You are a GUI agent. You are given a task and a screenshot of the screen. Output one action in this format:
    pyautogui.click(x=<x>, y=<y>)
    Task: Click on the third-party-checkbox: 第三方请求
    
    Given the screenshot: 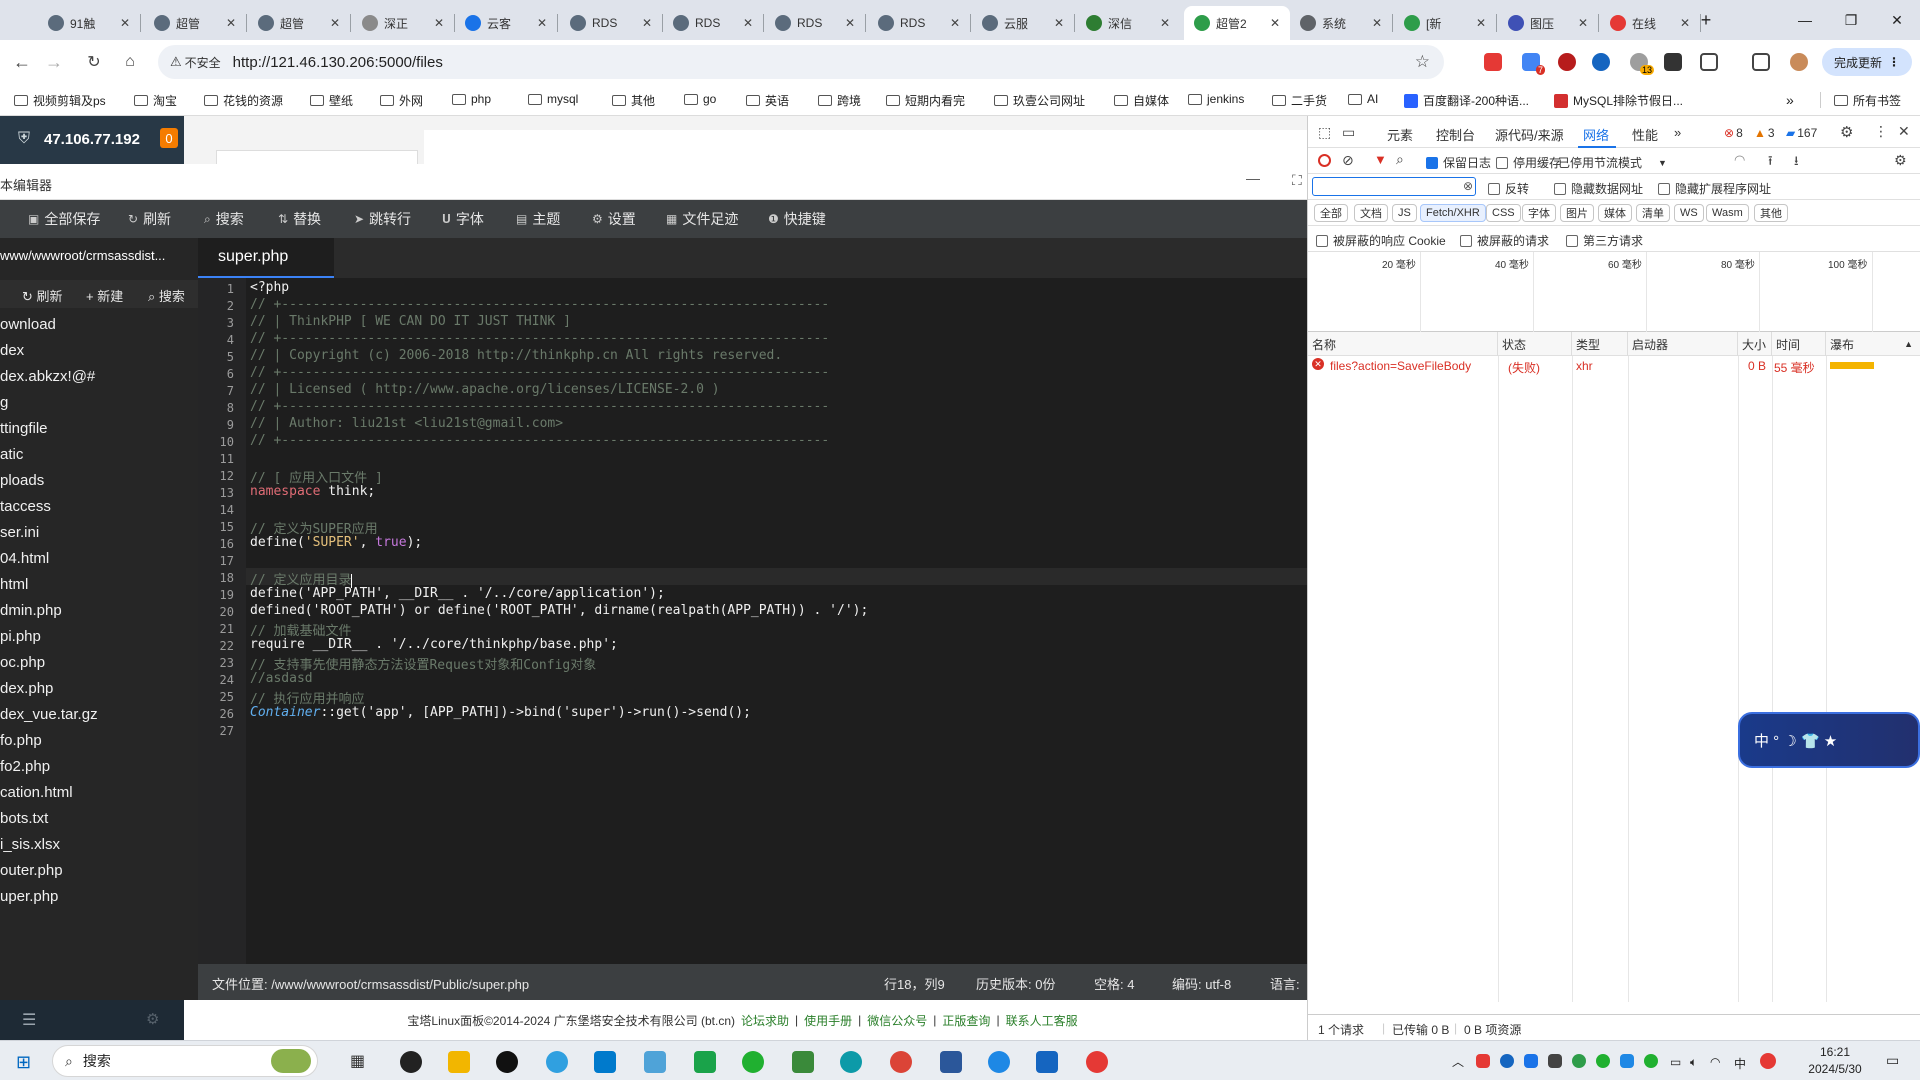 What is the action you would take?
    pyautogui.click(x=1604, y=240)
    